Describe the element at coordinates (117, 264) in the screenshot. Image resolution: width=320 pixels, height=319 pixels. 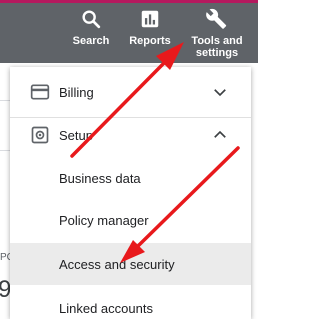
I see `access-and-security-label: Access and security` at that location.